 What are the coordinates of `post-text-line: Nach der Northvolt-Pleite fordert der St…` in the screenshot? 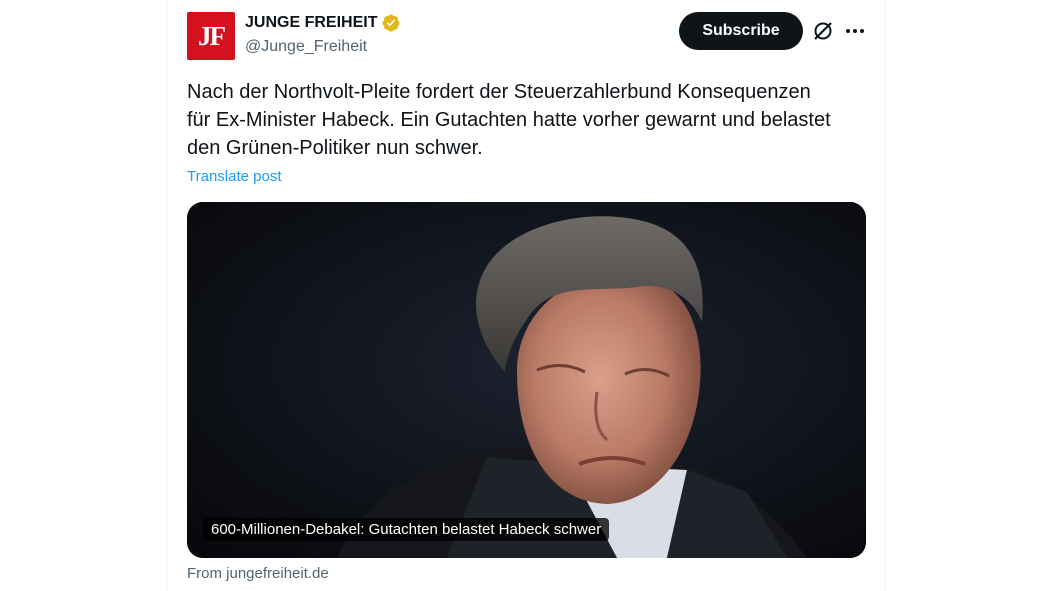 It's located at (499, 92).